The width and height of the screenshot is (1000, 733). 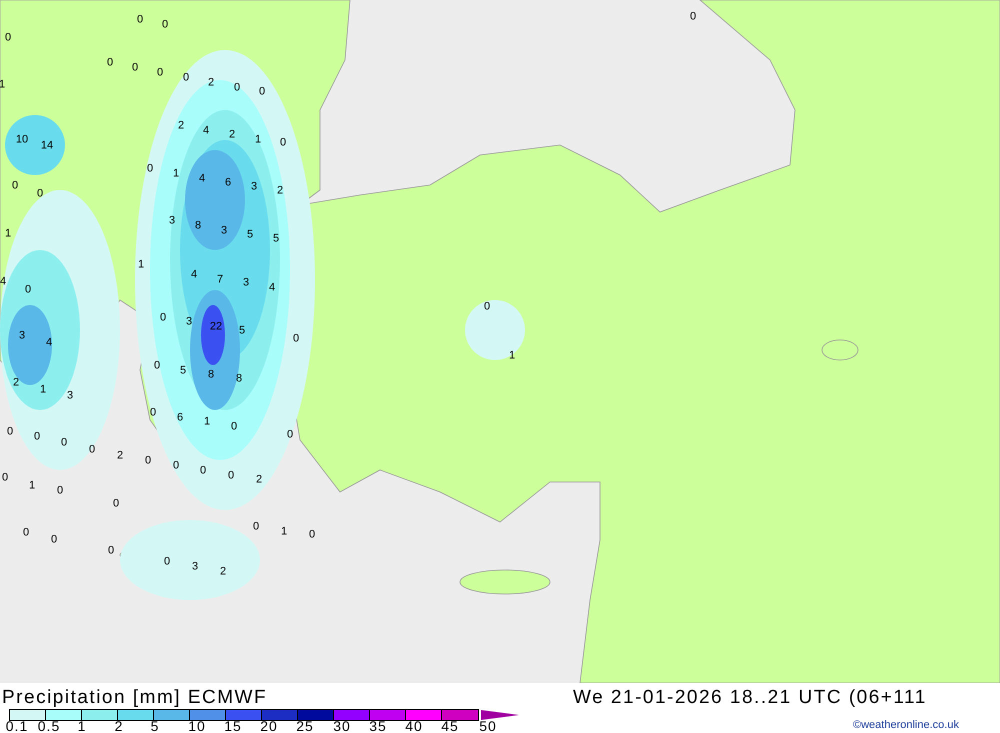 I want to click on legend-title: Precipitation [mm] ECMWF, so click(x=135, y=698).